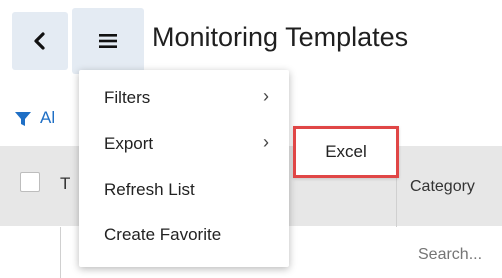 This screenshot has width=502, height=278. I want to click on menu-item-label: Refresh List, so click(149, 189).